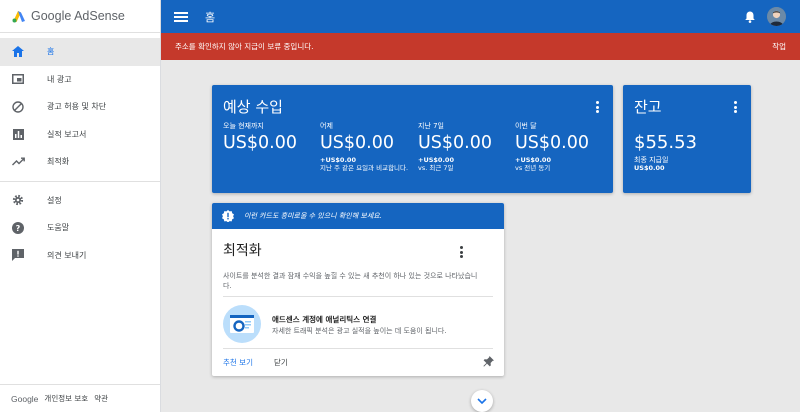 The height and width of the screenshot is (412, 800). I want to click on google-footer-logo: Google, so click(24, 399).